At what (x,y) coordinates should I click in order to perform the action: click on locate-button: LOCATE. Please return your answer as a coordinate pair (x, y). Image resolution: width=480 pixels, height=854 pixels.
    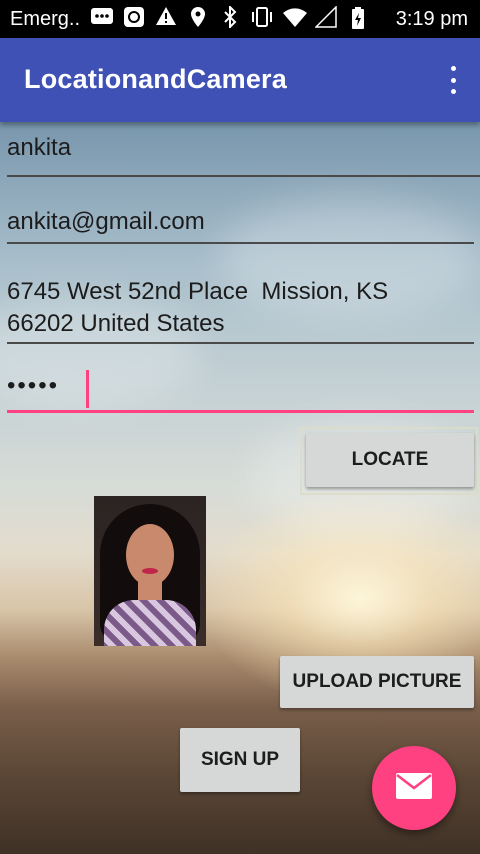
    Looking at the image, I should click on (390, 460).